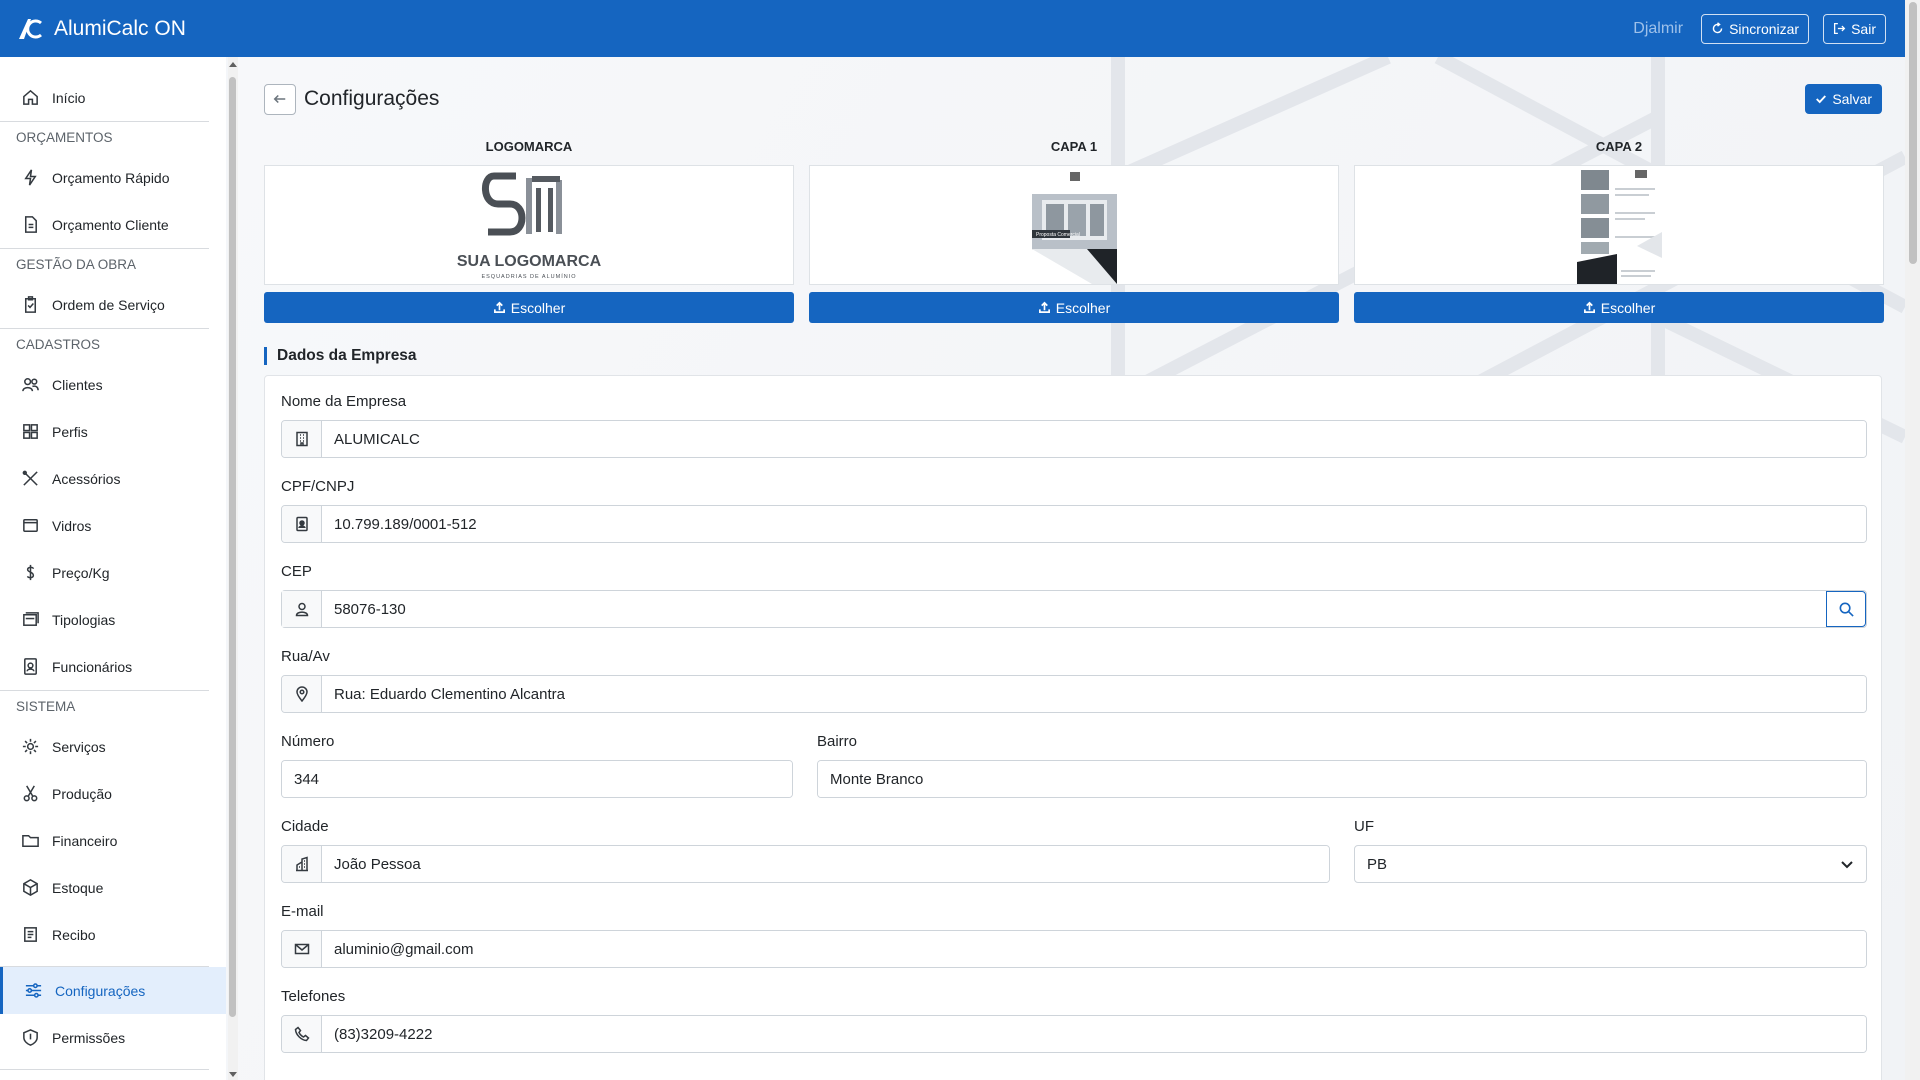 Image resolution: width=1920 pixels, height=1080 pixels. I want to click on sidebar-scrollbar-thumb, so click(232, 547).